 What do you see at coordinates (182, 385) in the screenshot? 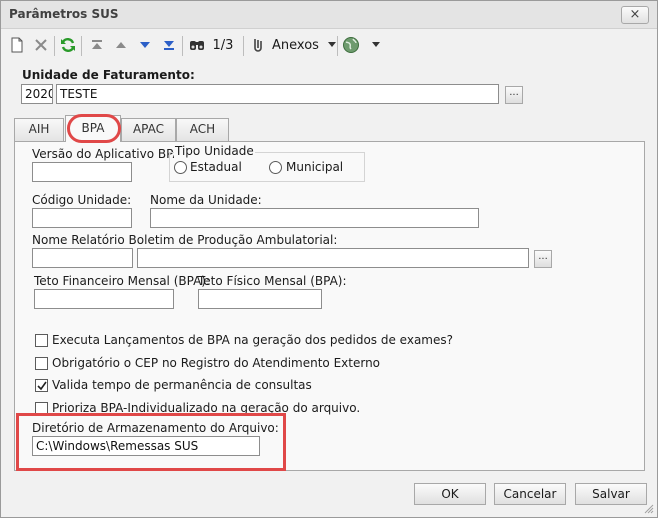
I see `valida-tempo-label: Valida tempo de permanência de consultas` at bounding box center [182, 385].